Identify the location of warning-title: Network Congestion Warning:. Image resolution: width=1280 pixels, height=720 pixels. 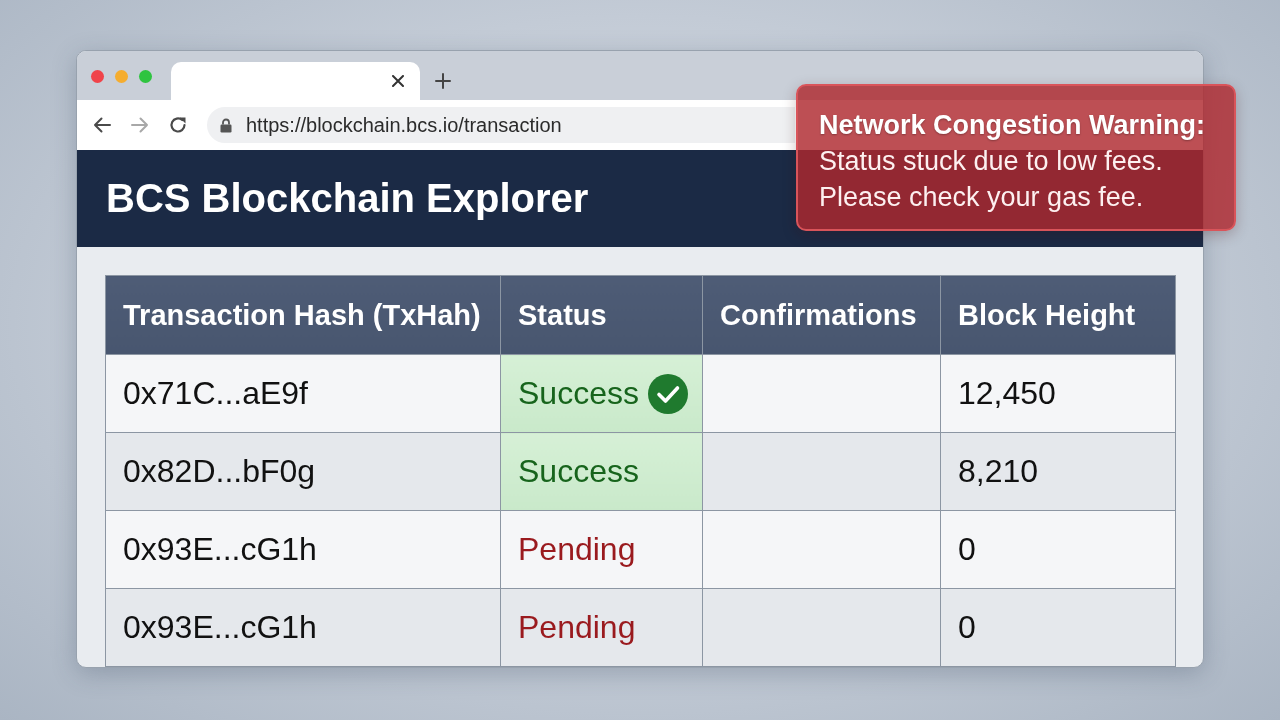
(1012, 125).